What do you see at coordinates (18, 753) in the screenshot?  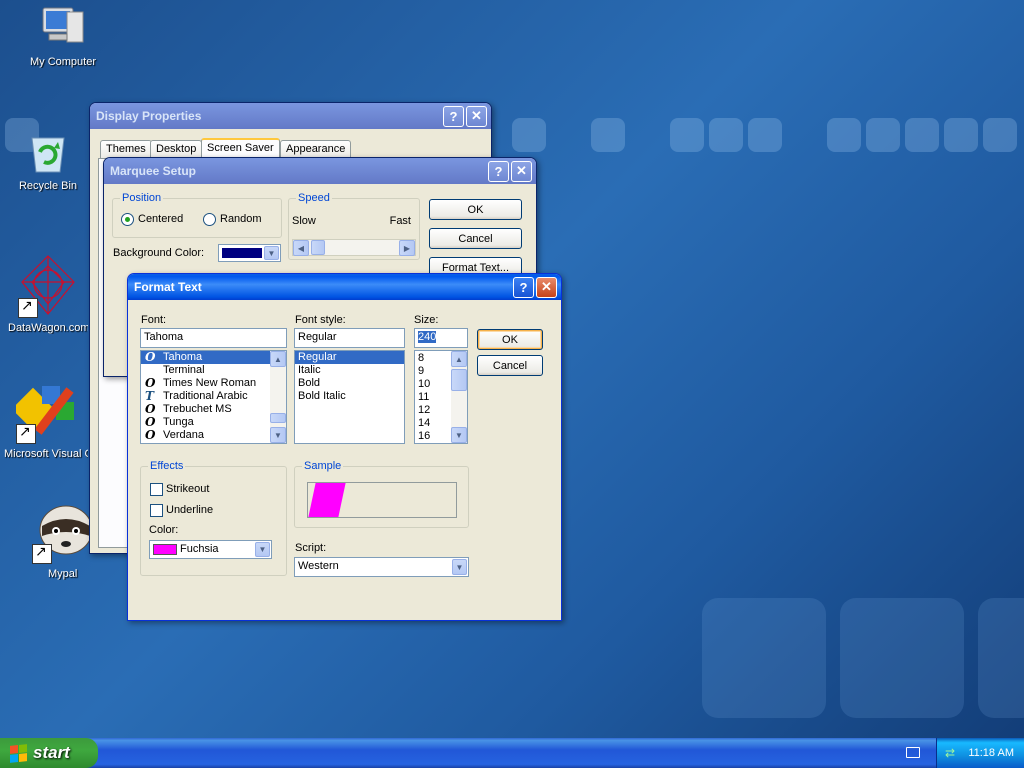 I see `windows-logo-icon` at bounding box center [18, 753].